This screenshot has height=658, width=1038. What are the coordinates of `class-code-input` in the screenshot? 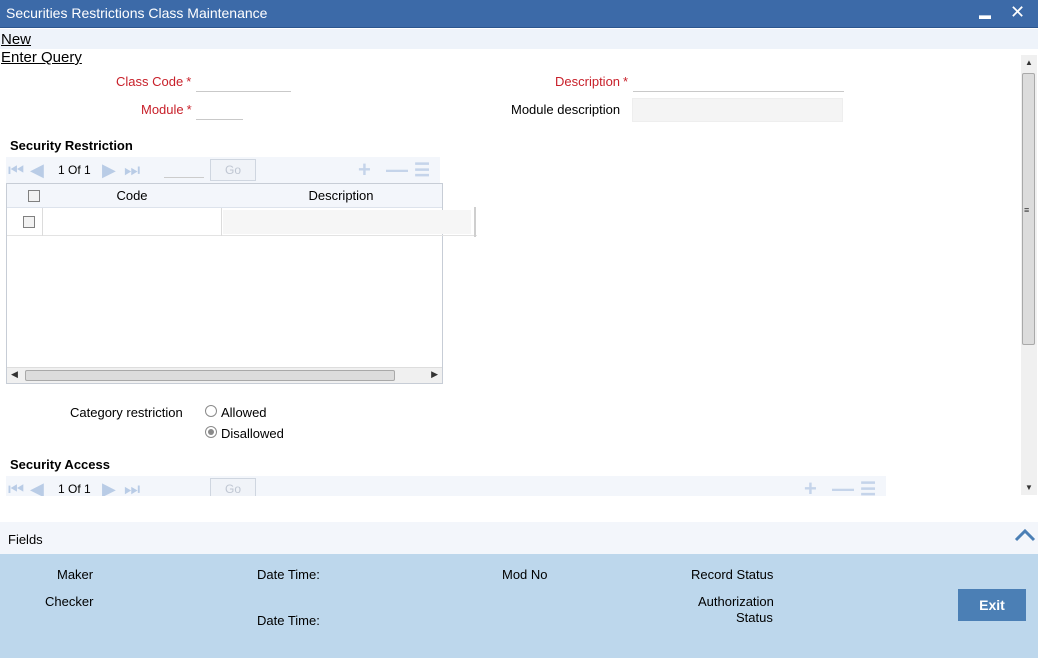 It's located at (243, 83).